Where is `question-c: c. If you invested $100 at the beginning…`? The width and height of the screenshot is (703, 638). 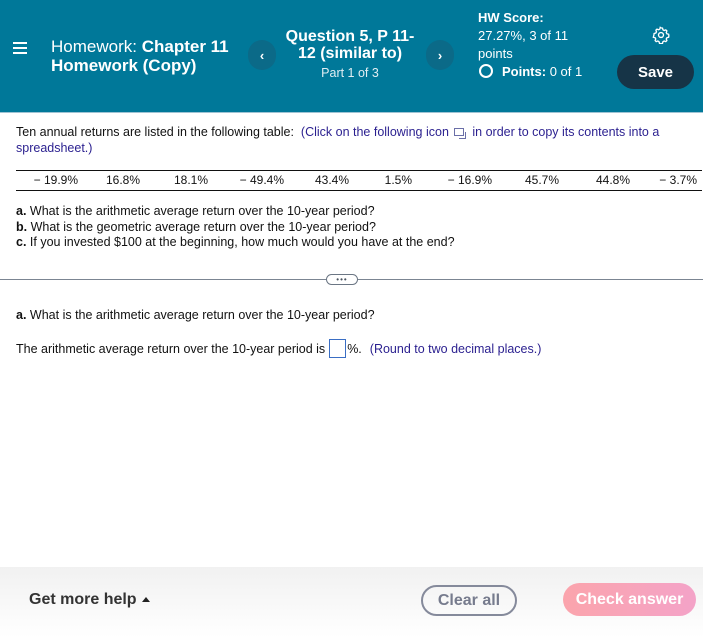 question-c: c. If you invested $100 at the beginning… is located at coordinates (235, 242).